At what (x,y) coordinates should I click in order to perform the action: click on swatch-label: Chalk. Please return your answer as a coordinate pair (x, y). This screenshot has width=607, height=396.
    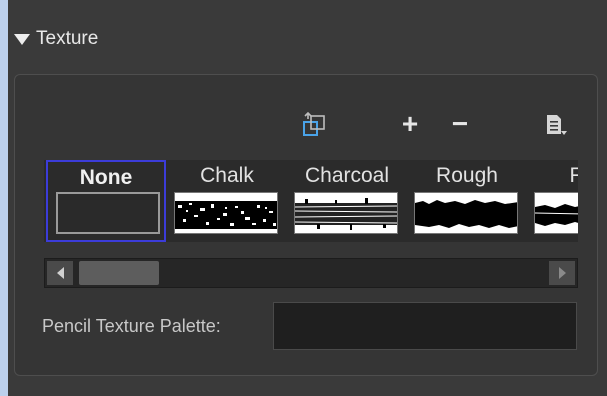
    Looking at the image, I should click on (227, 175).